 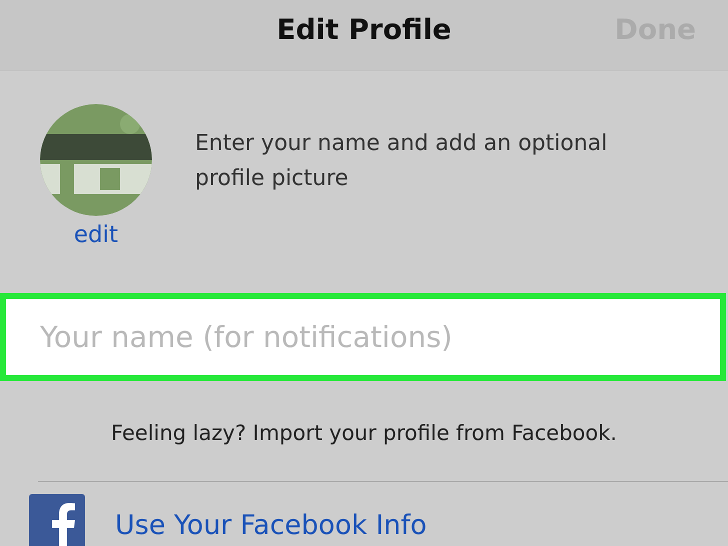 I want to click on edit-link: edit, so click(x=96, y=235).